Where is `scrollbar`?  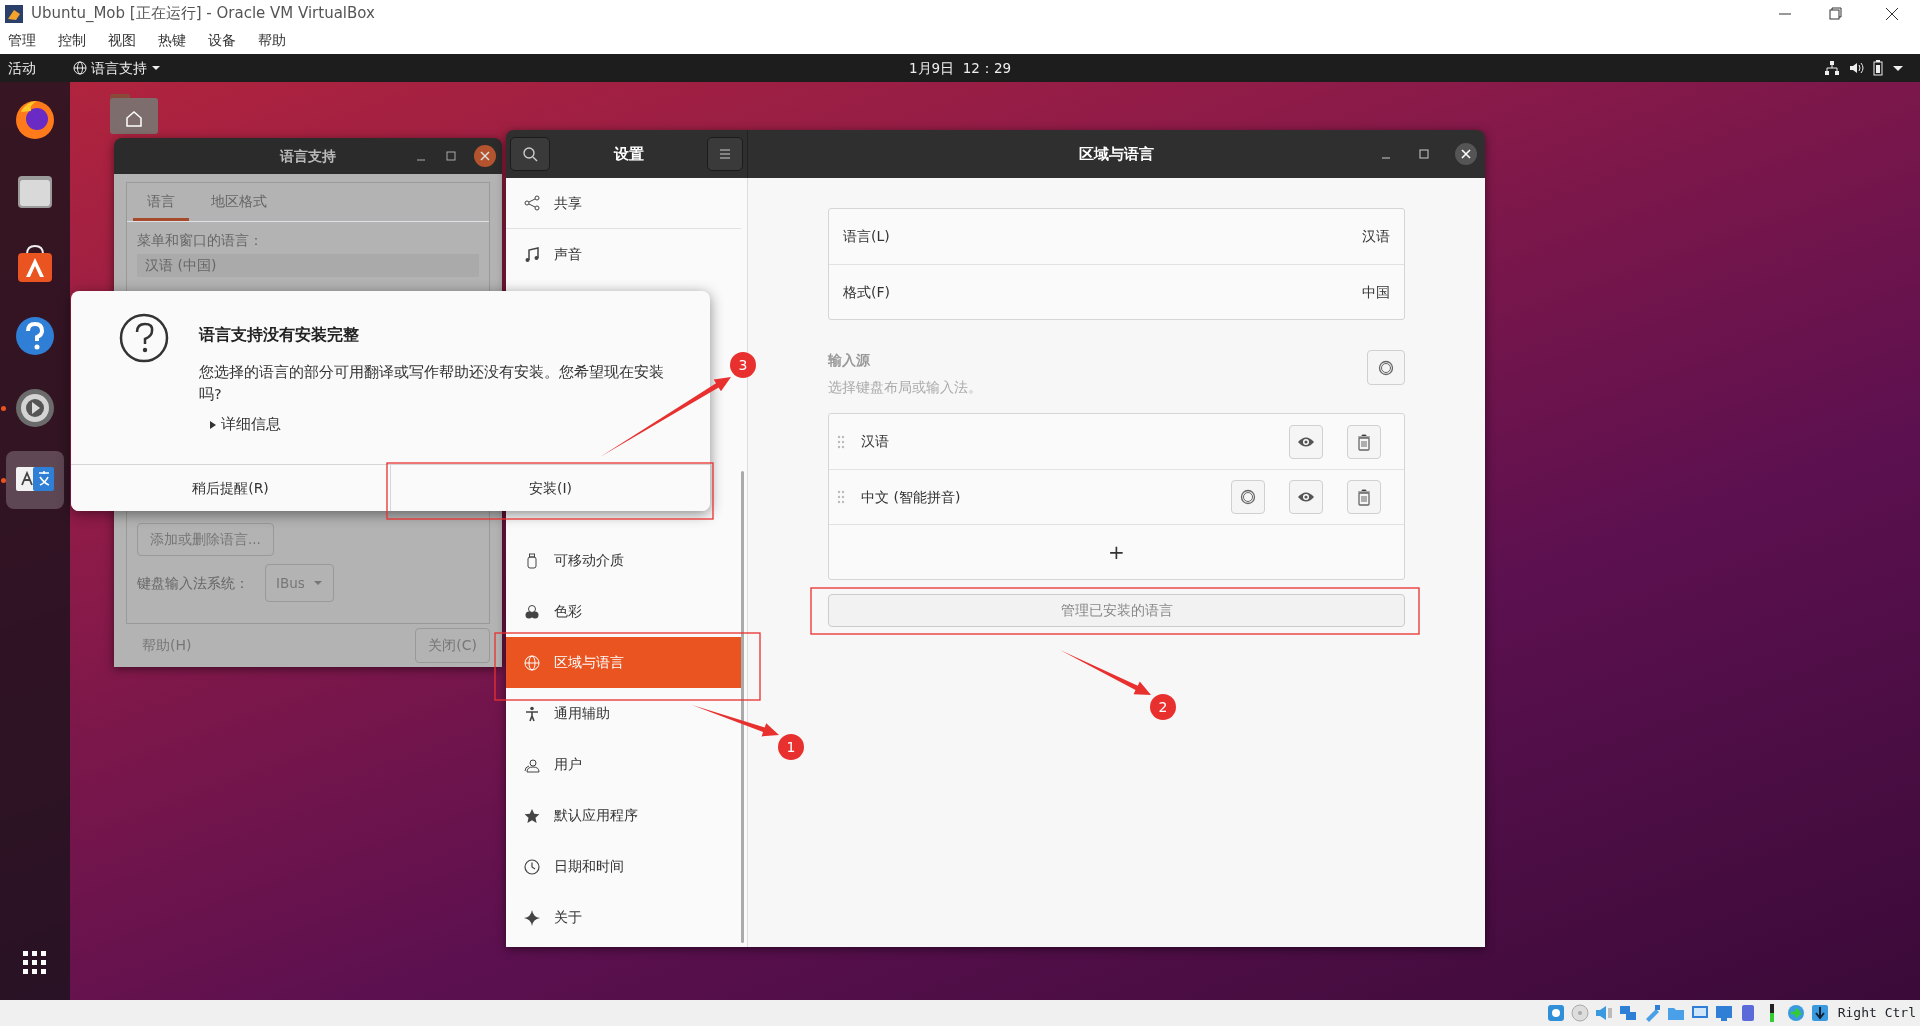
scrollbar is located at coordinates (742, 707).